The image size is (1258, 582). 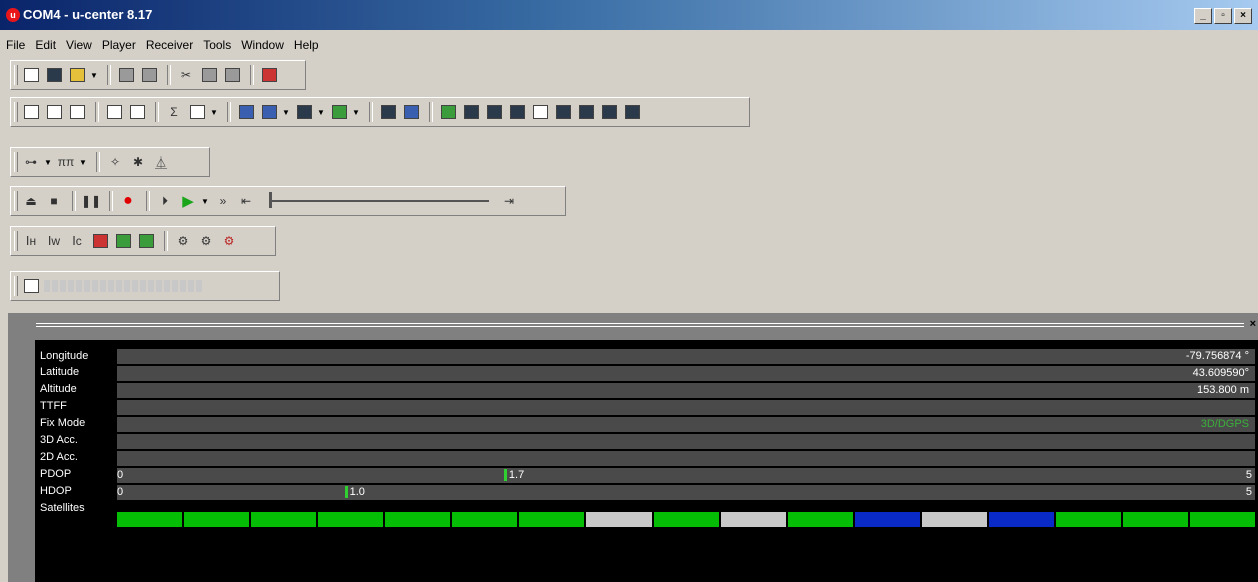 I want to click on antenna-icon: ⏅, so click(x=161, y=162).